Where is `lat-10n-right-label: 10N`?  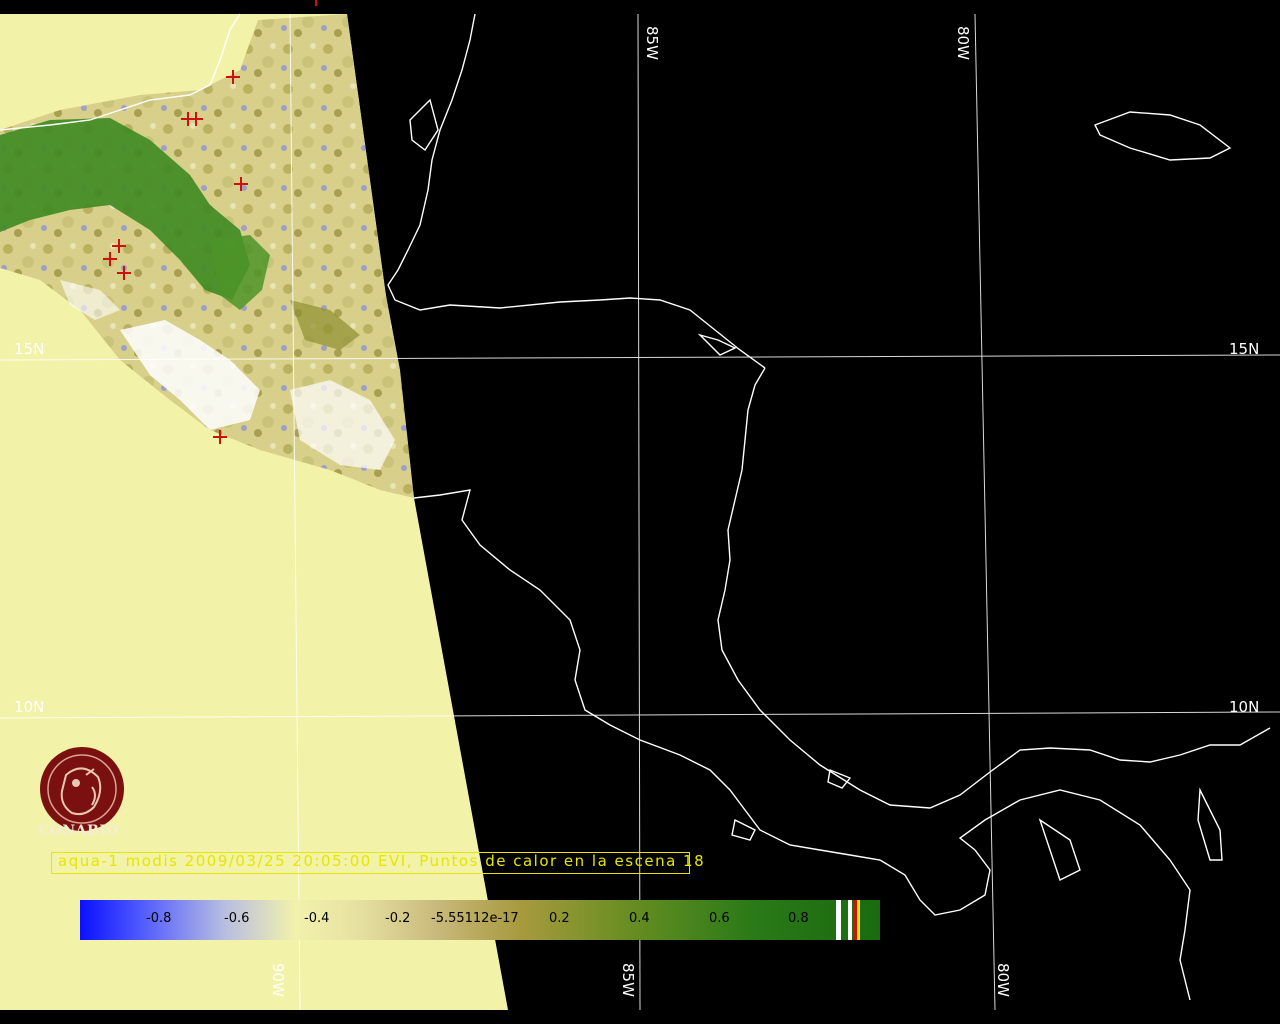 lat-10n-right-label: 10N is located at coordinates (1244, 707).